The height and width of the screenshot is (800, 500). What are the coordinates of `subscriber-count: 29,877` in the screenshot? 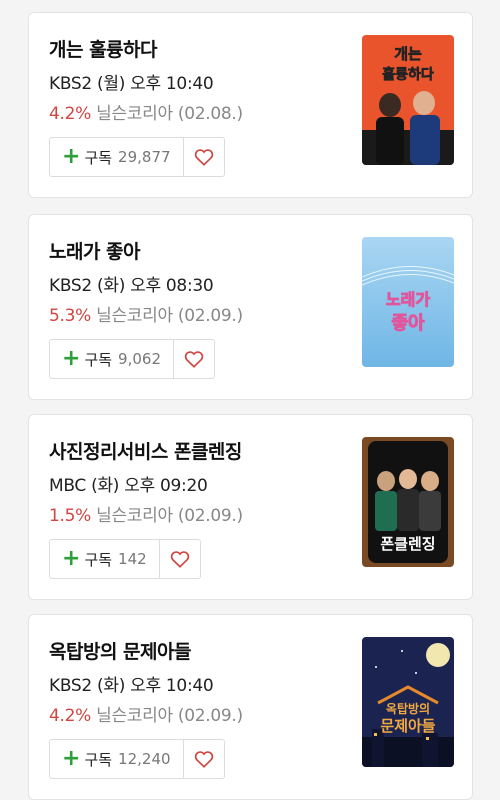 It's located at (144, 157).